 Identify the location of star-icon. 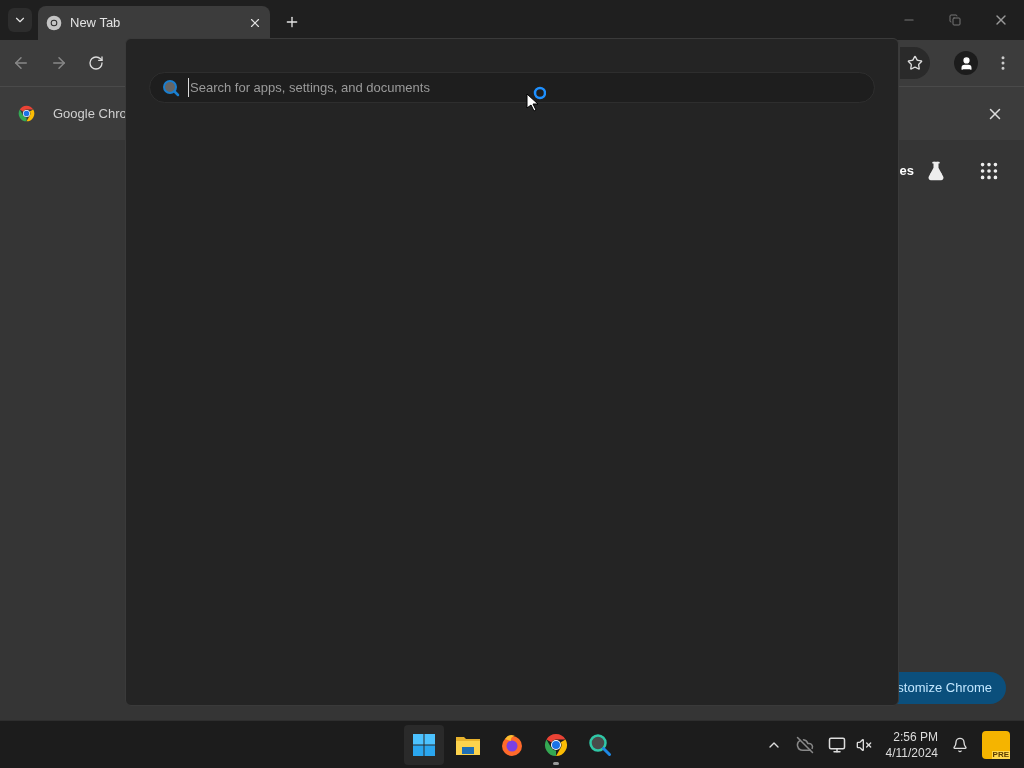
(915, 63).